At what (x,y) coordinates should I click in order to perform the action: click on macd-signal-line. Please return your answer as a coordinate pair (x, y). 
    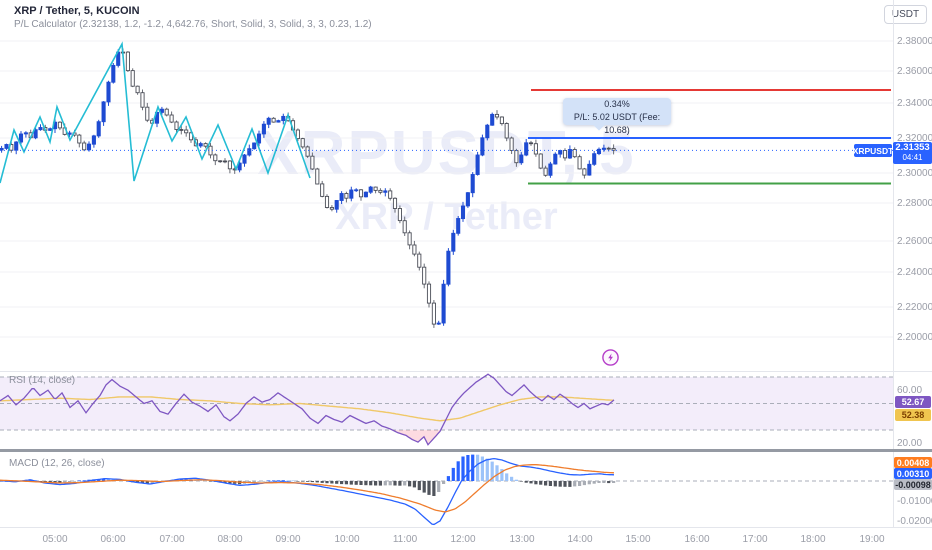
    Looking at the image, I should click on (307, 488).